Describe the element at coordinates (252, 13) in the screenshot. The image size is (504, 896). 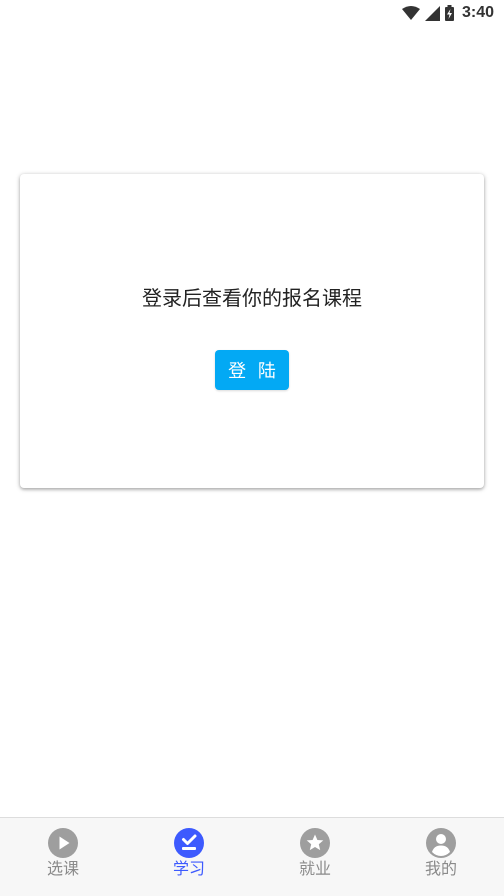
I see `status-bar: 3:40` at that location.